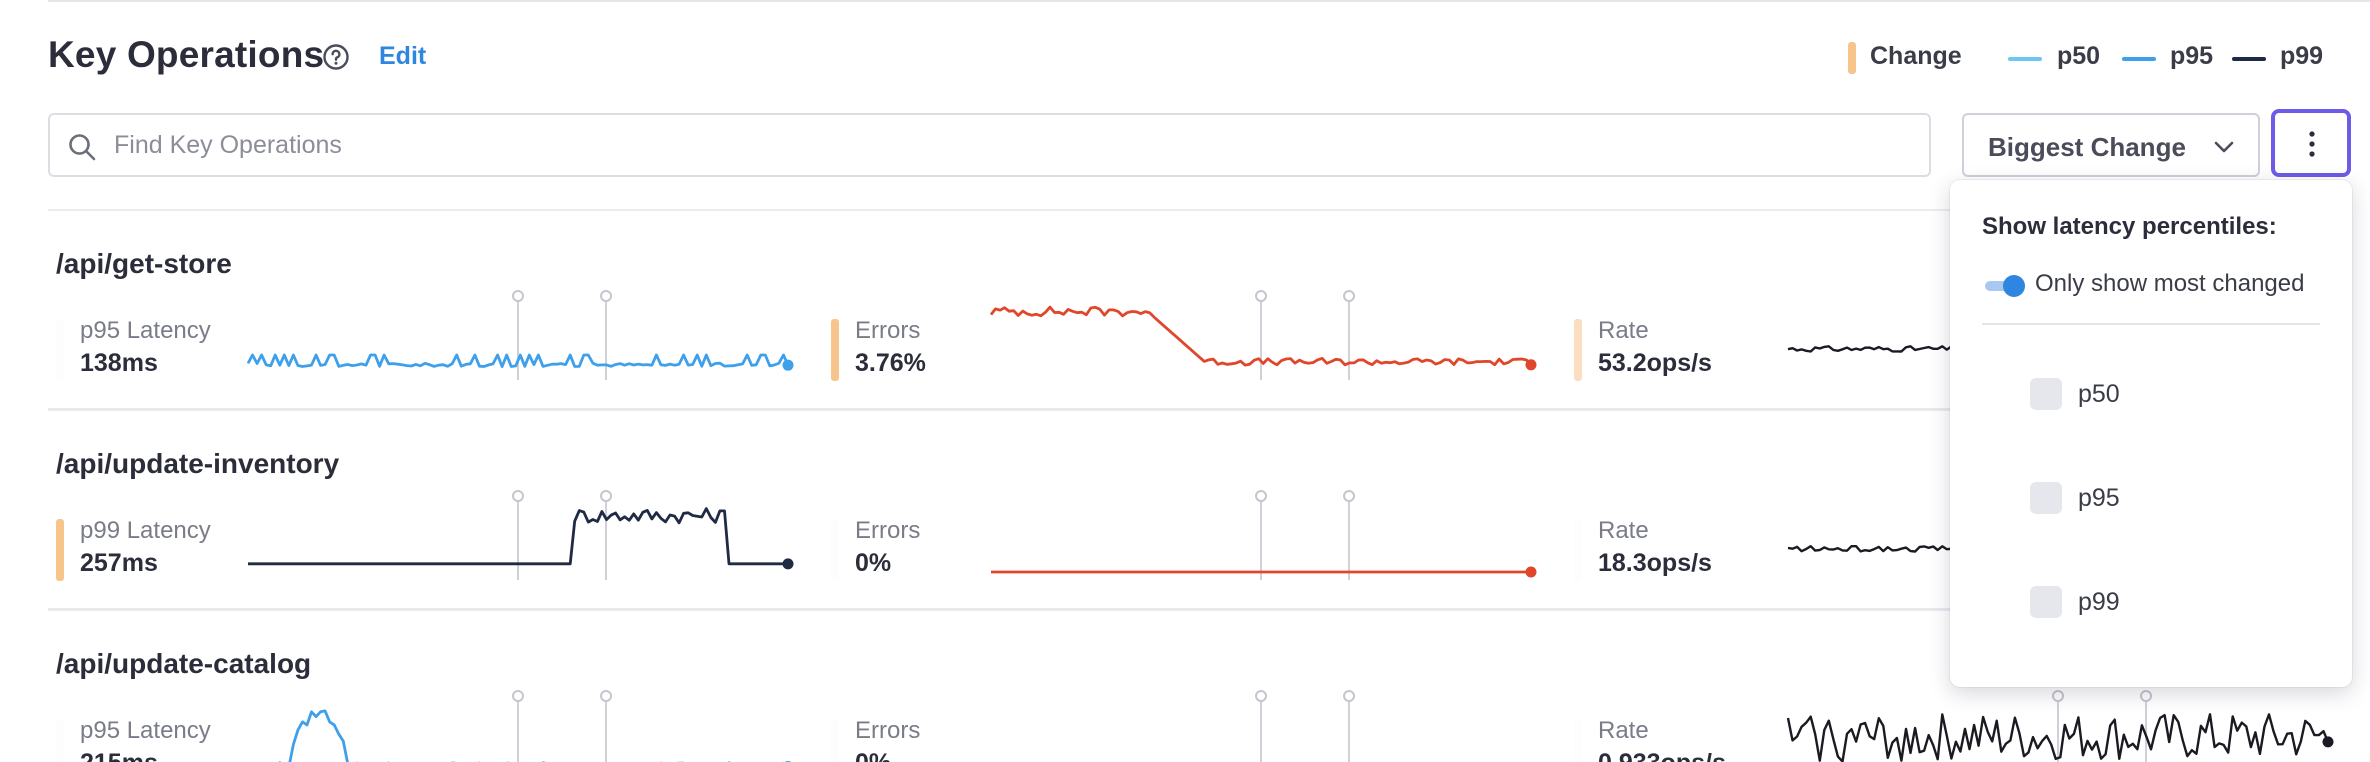 The width and height of the screenshot is (2370, 762). I want to click on p50-checkbox, so click(2046, 394).